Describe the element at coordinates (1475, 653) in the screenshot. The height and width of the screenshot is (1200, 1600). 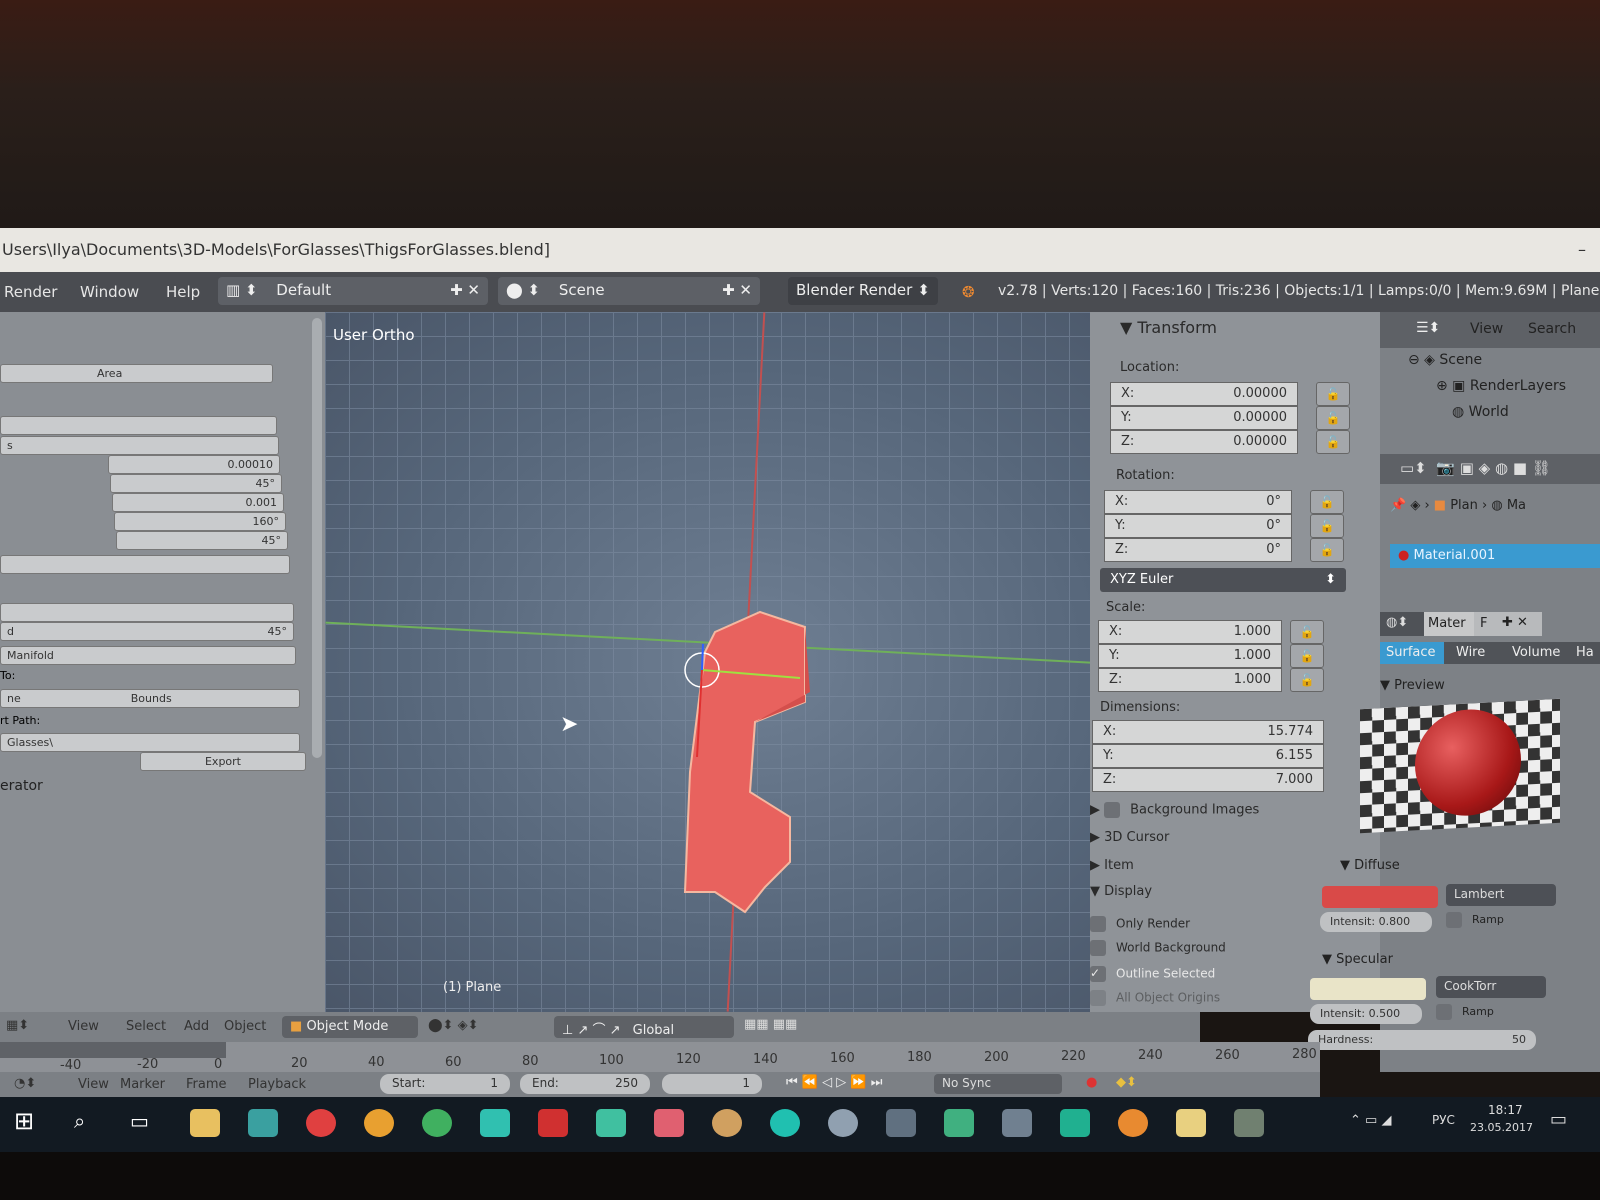
I see `tab-wire: Wire` at that location.